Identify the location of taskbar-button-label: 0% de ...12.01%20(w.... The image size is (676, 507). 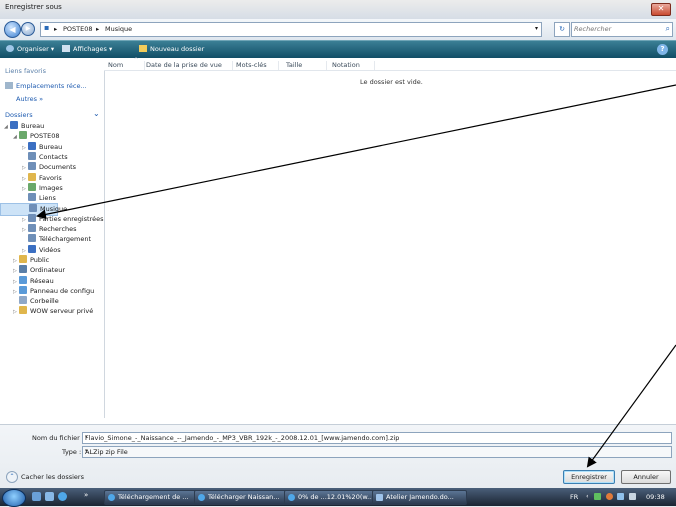
(336, 497).